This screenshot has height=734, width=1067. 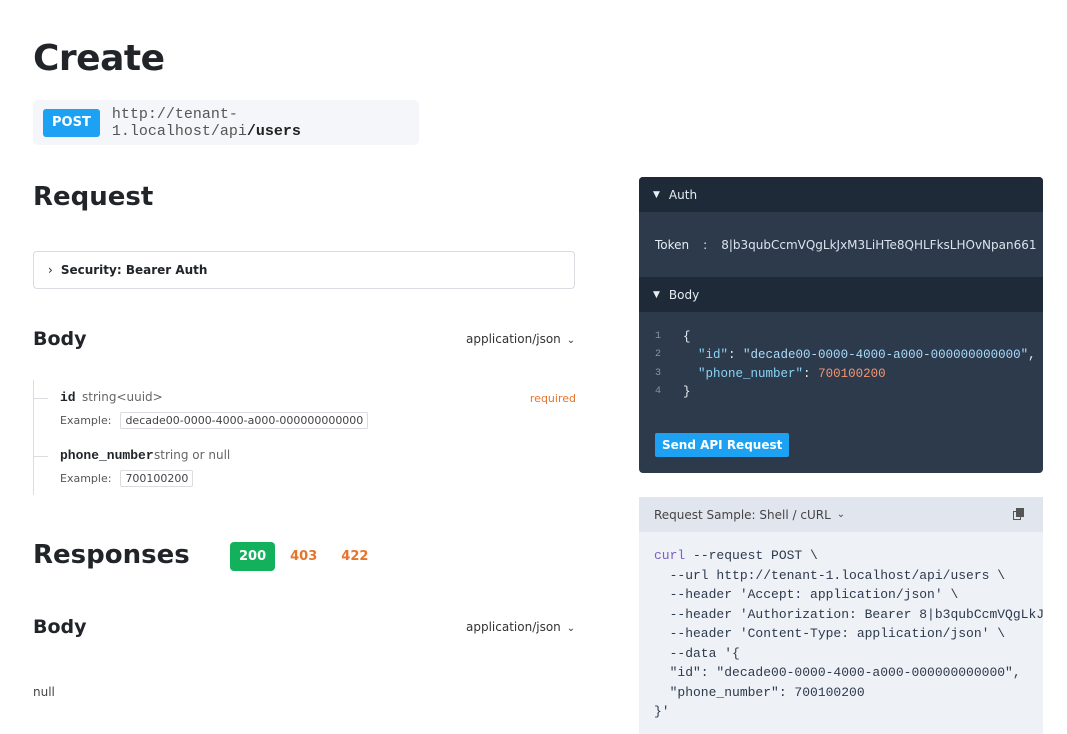 I want to click on response-code-tabs: 200 403 422, so click(x=306, y=556).